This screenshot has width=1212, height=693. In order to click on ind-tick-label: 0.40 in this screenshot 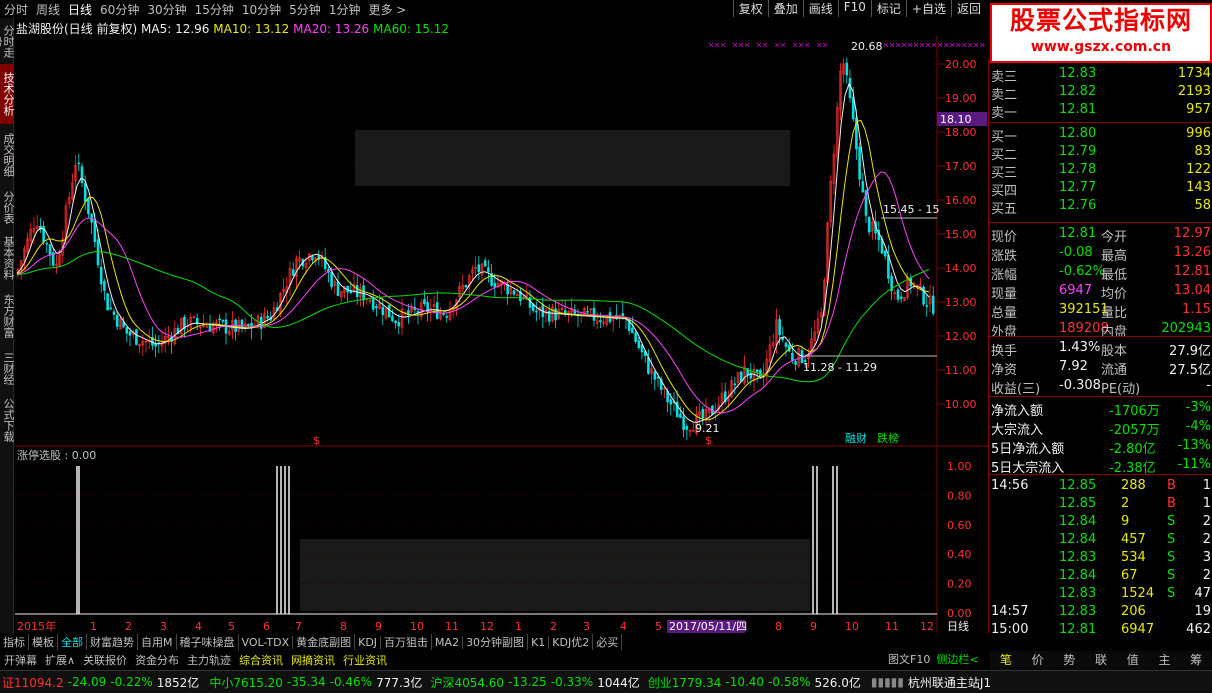, I will do `click(959, 554)`.